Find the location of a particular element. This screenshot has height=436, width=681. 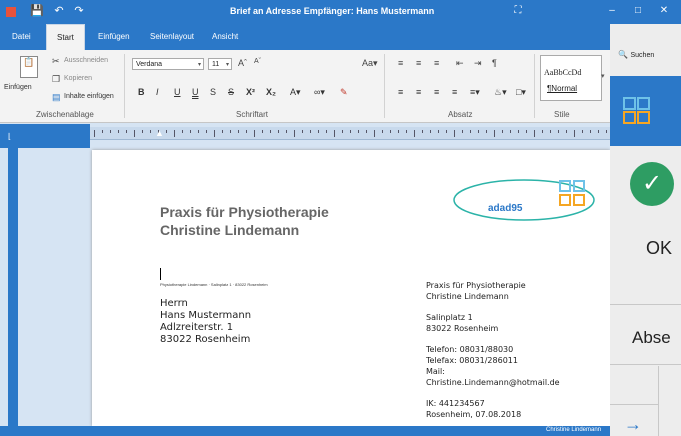

bullets-icon: ≡ is located at coordinates (400, 63).